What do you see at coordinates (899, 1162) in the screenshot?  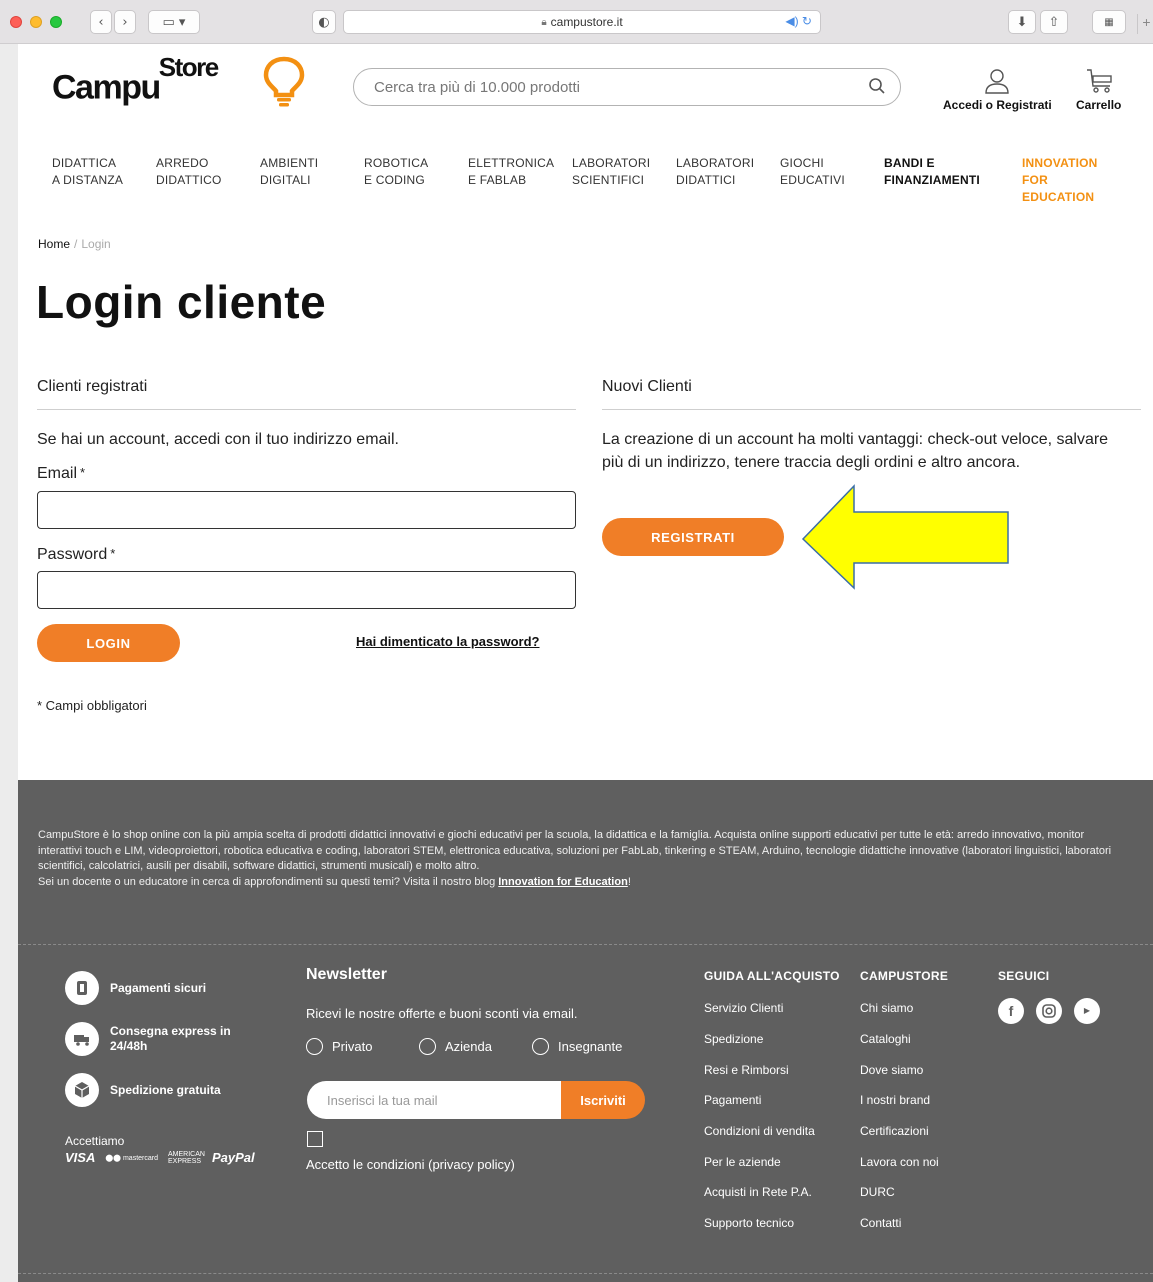 I see `footer-link: Lavora con noi` at bounding box center [899, 1162].